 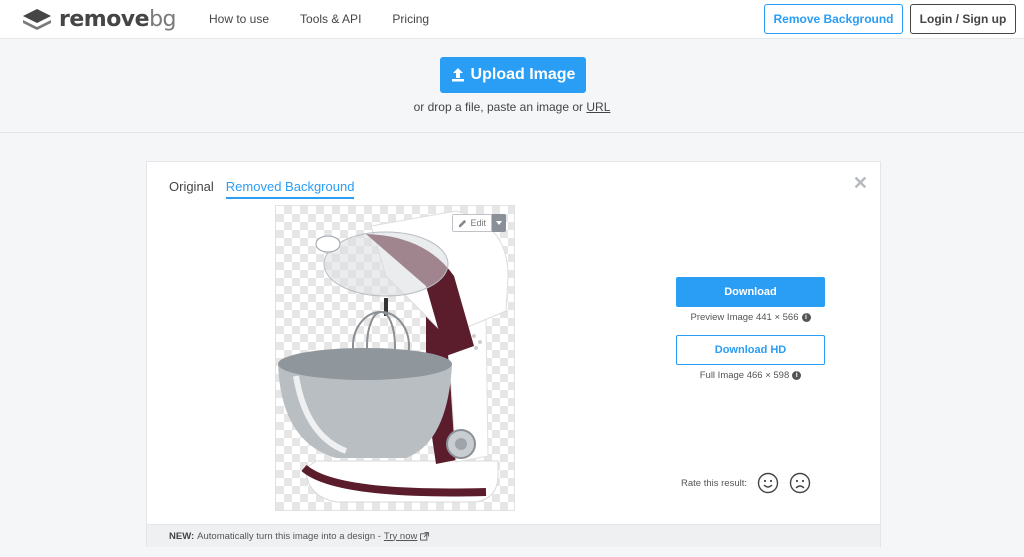 What do you see at coordinates (512, 132) in the screenshot?
I see `section-divider` at bounding box center [512, 132].